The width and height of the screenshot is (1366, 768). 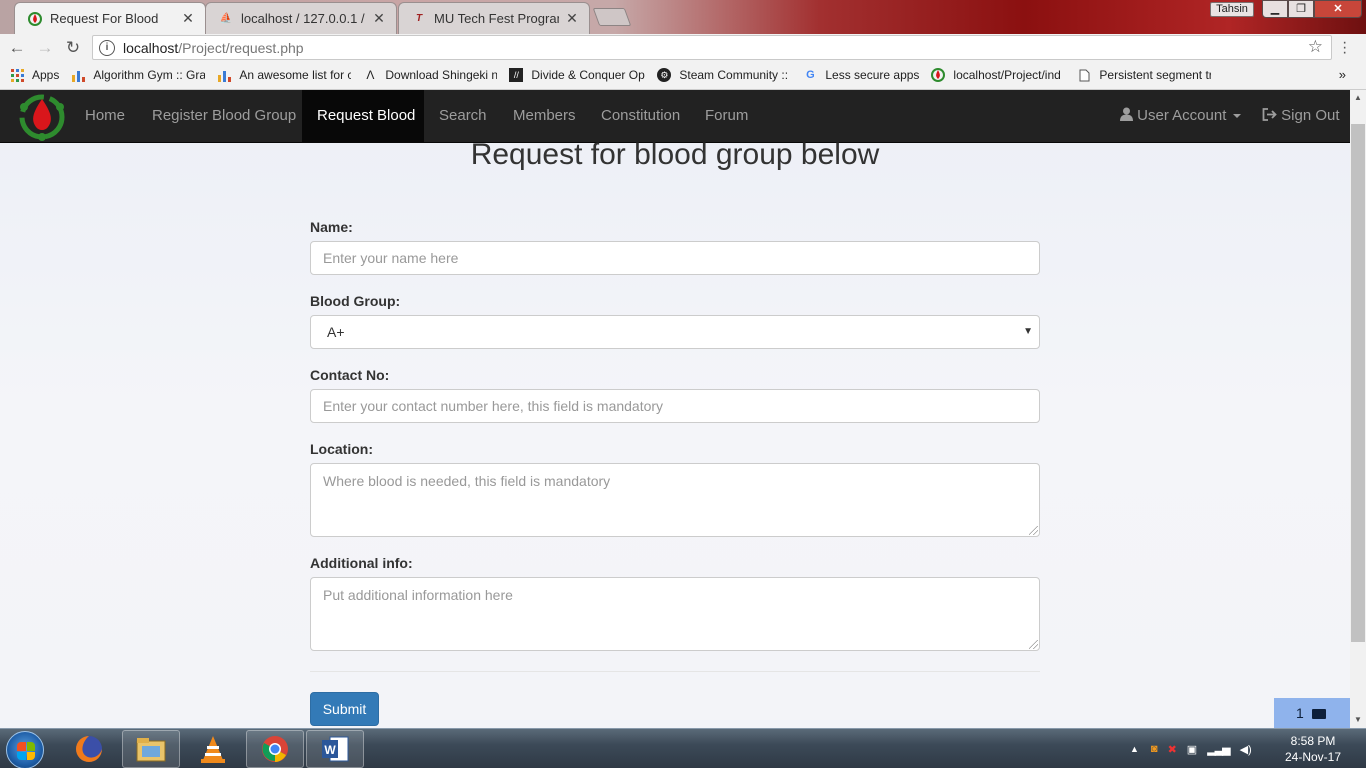 What do you see at coordinates (107, 47) in the screenshot?
I see `info-icon: i` at bounding box center [107, 47].